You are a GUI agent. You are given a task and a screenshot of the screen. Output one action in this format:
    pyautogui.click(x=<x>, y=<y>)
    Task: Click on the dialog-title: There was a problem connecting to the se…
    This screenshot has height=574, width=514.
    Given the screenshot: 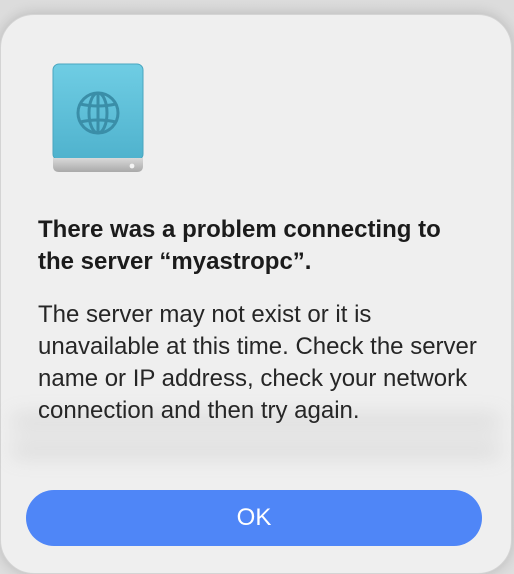 What is the action you would take?
    pyautogui.click(x=239, y=245)
    